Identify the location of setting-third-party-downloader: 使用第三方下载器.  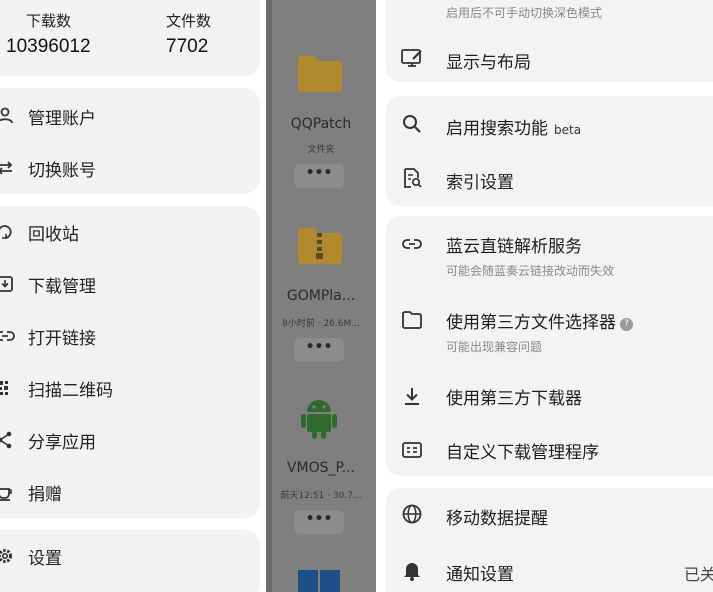
(549, 398).